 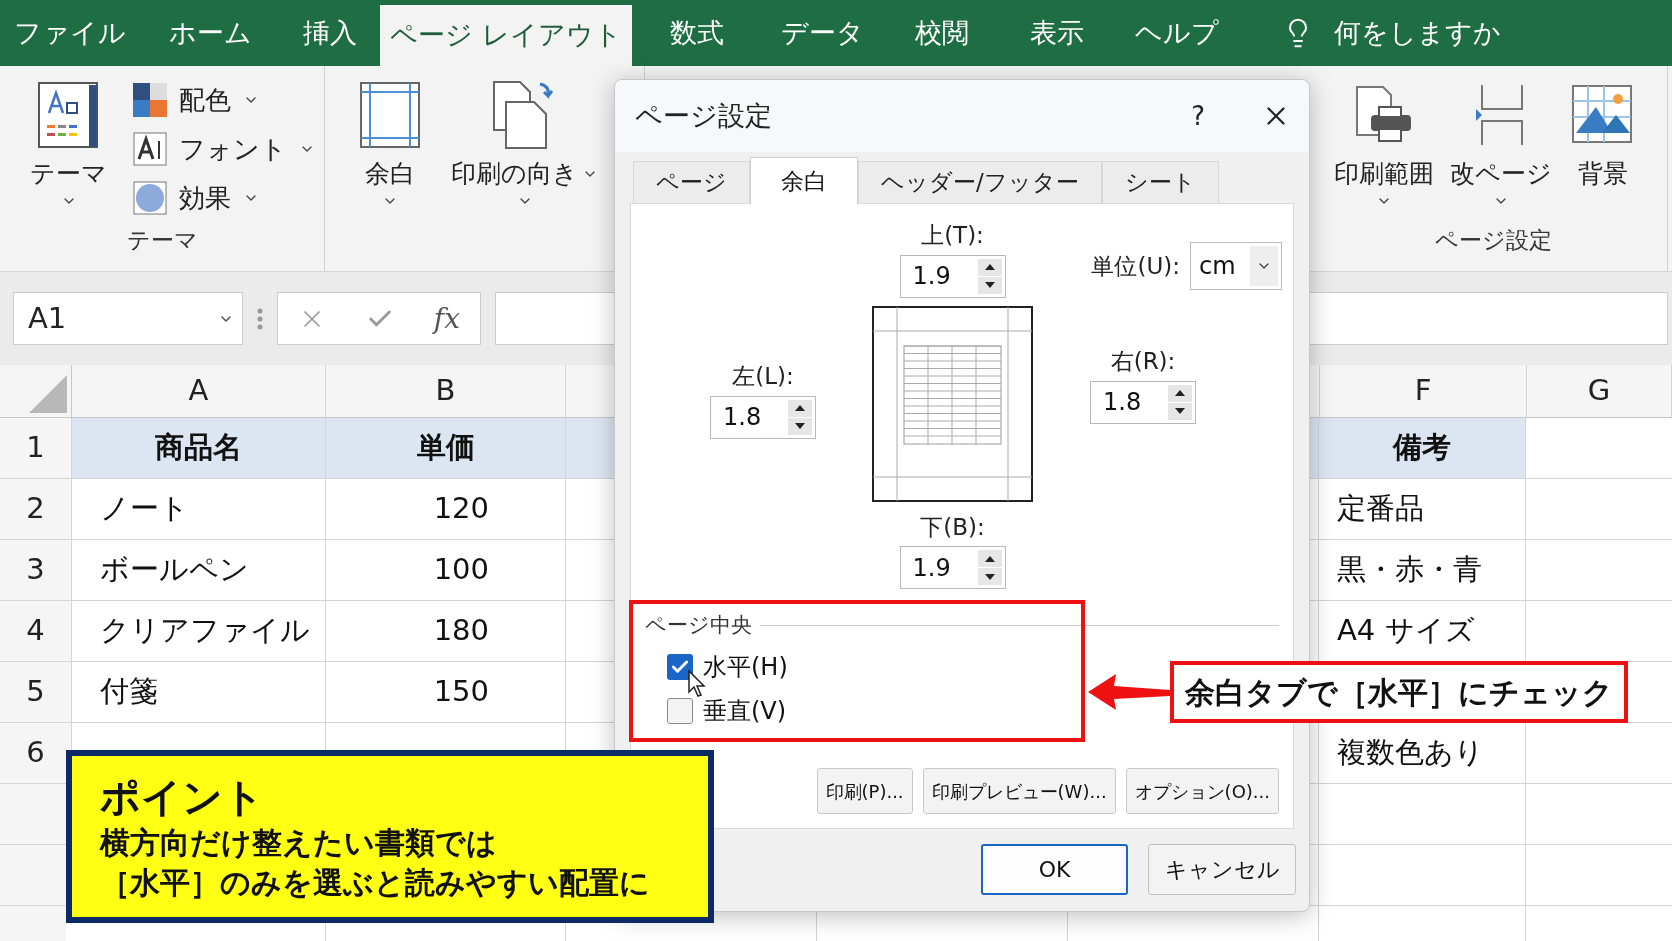 What do you see at coordinates (1160, 182) in the screenshot?
I see `dialog-tab: シート` at bounding box center [1160, 182].